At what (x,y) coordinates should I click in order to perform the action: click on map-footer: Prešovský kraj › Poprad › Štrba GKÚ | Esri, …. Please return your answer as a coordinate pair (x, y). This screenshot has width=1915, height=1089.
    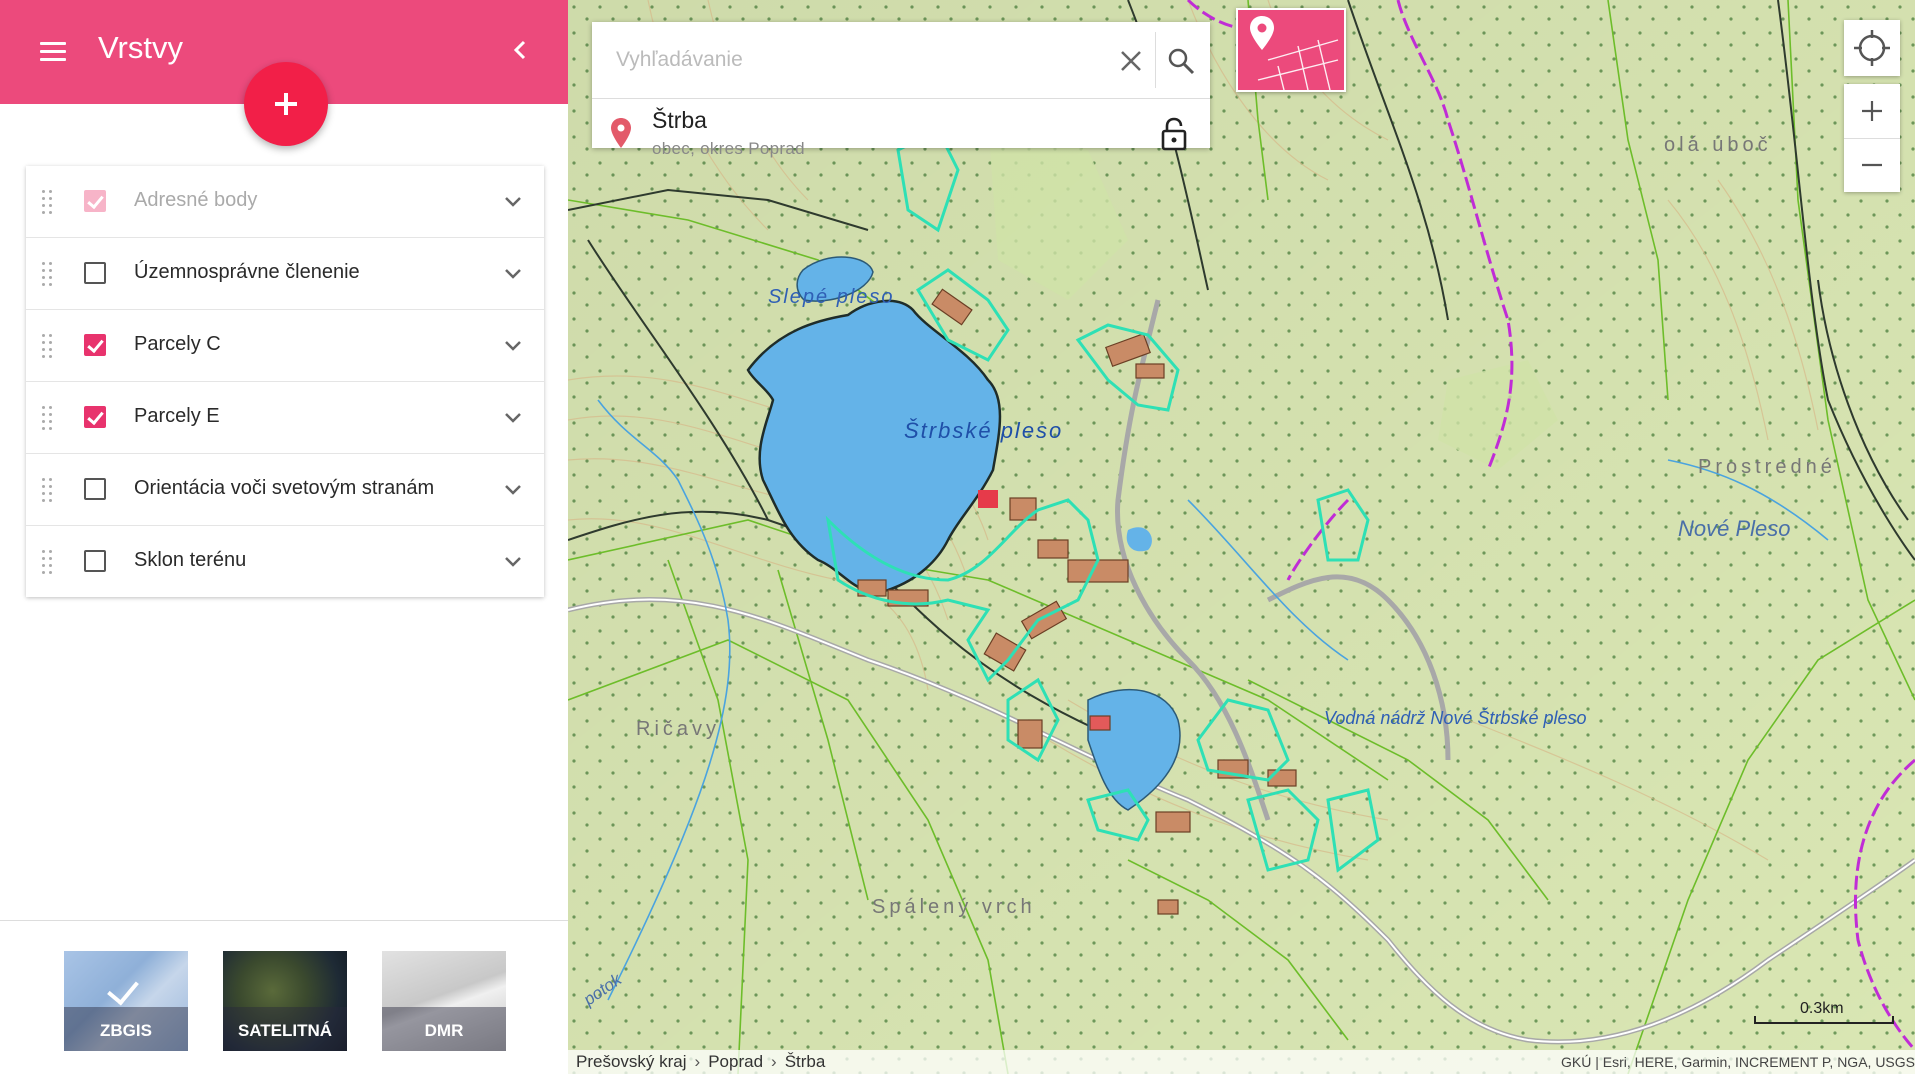
    Looking at the image, I should click on (1241, 1062).